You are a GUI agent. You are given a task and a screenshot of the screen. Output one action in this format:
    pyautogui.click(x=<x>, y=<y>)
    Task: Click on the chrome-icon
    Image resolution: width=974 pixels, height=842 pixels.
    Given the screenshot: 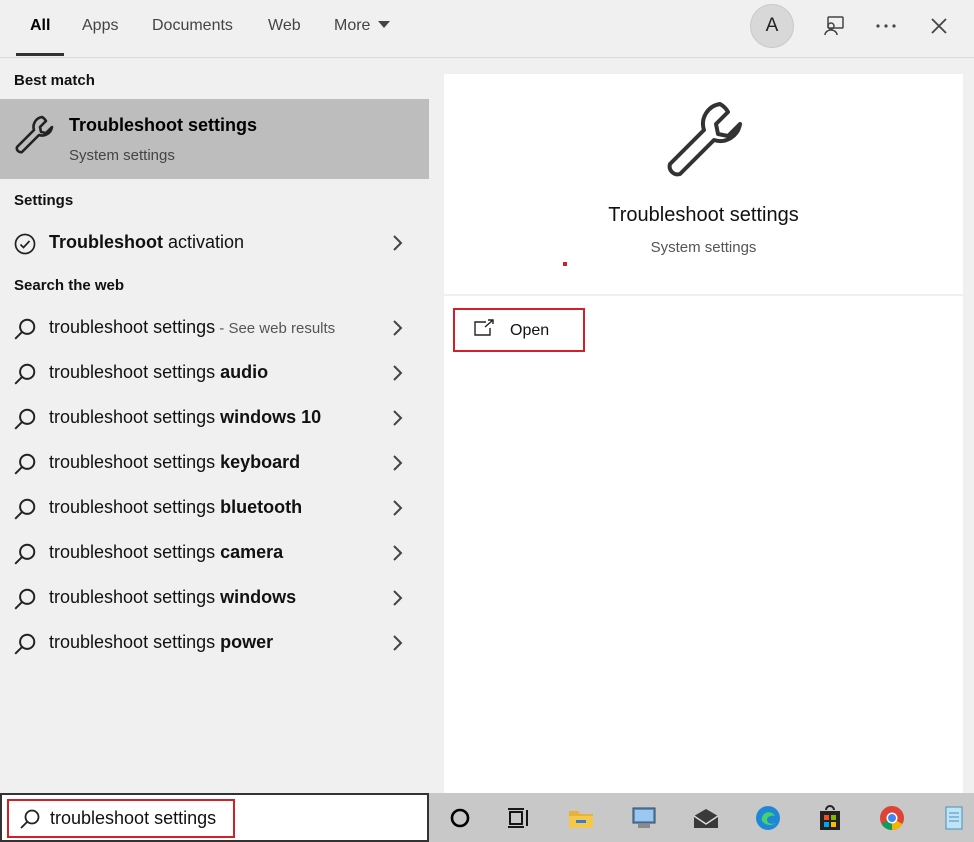 What is the action you would take?
    pyautogui.click(x=892, y=818)
    